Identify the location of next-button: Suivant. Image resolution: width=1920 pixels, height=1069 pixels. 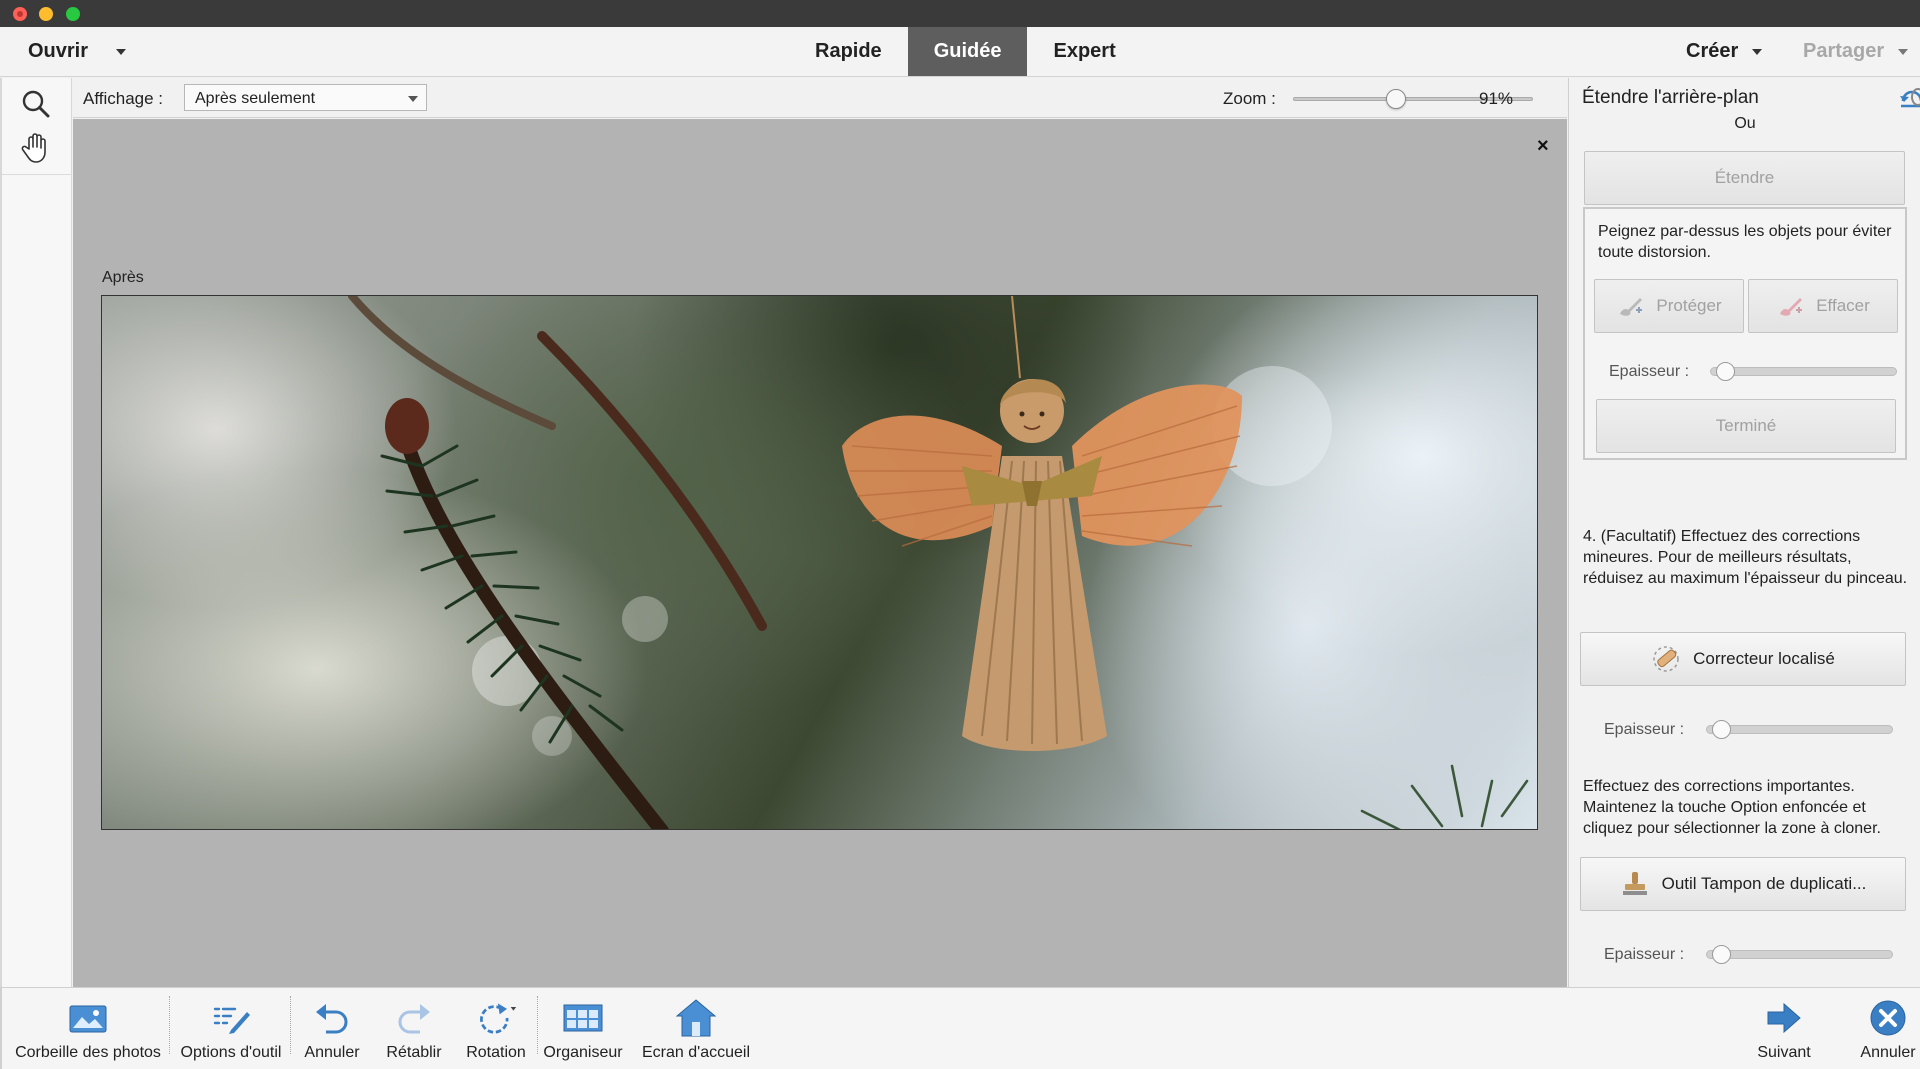
(1784, 1028).